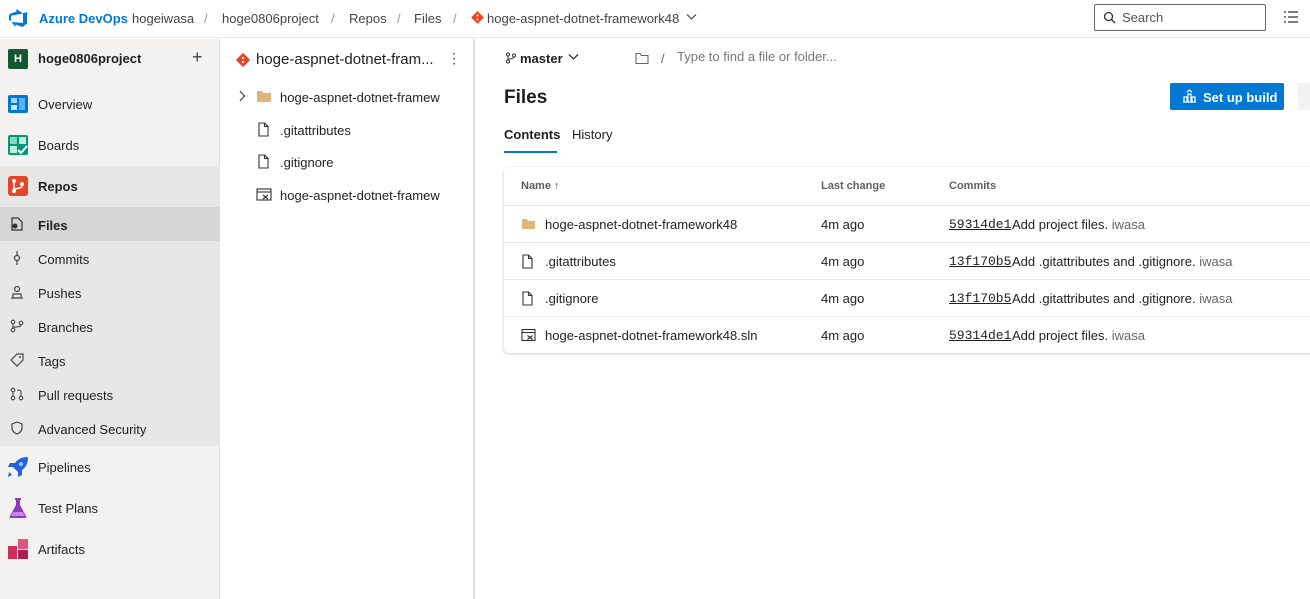 The image size is (1310, 599). What do you see at coordinates (973, 186) in the screenshot?
I see `column-header-commits: Commits` at bounding box center [973, 186].